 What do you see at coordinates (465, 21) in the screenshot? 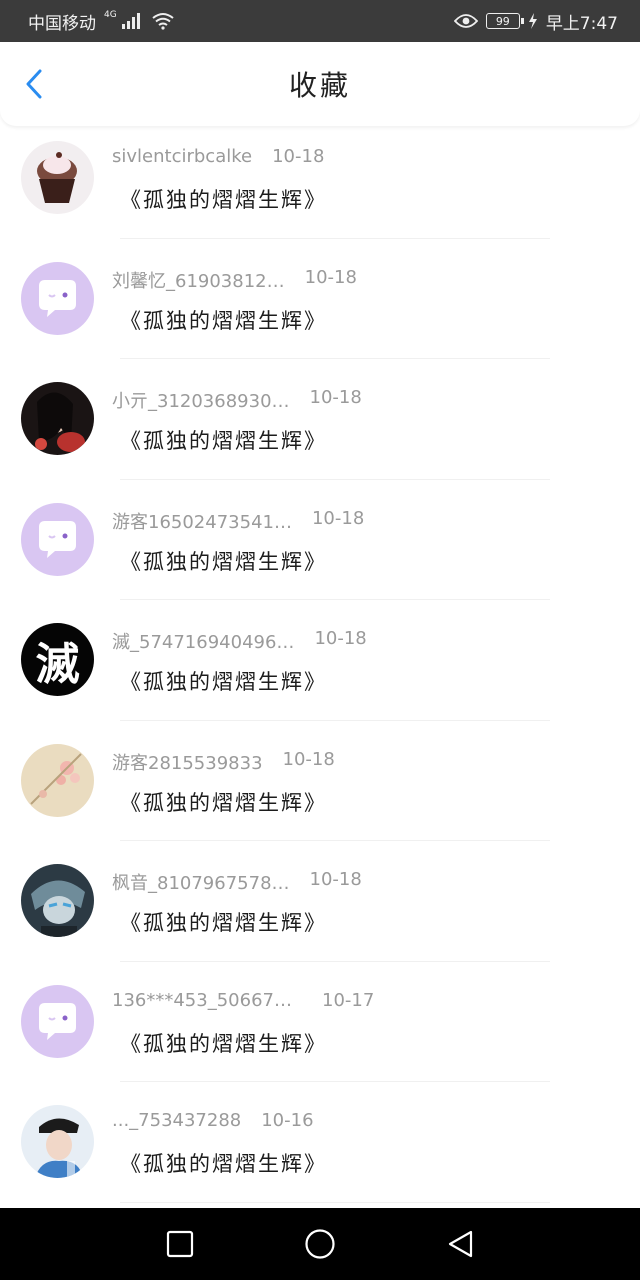
I see `eye-comfort-icon` at bounding box center [465, 21].